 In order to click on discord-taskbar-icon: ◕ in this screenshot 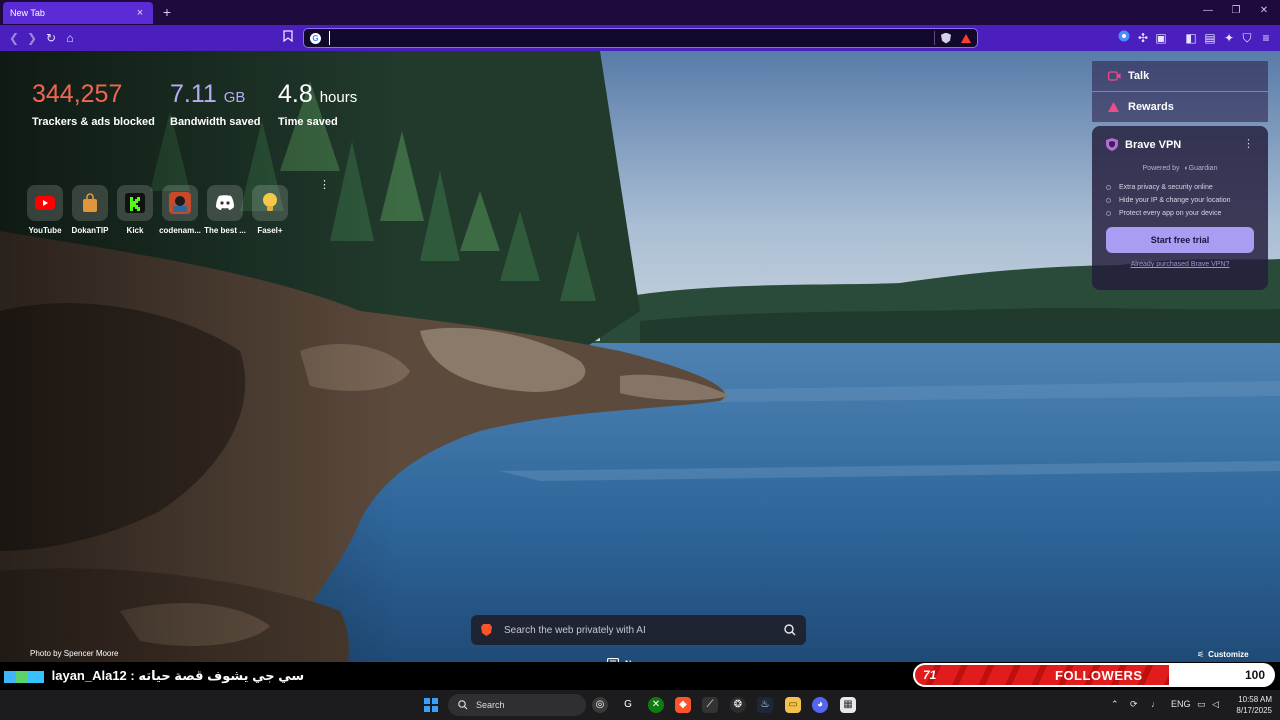, I will do `click(820, 705)`.